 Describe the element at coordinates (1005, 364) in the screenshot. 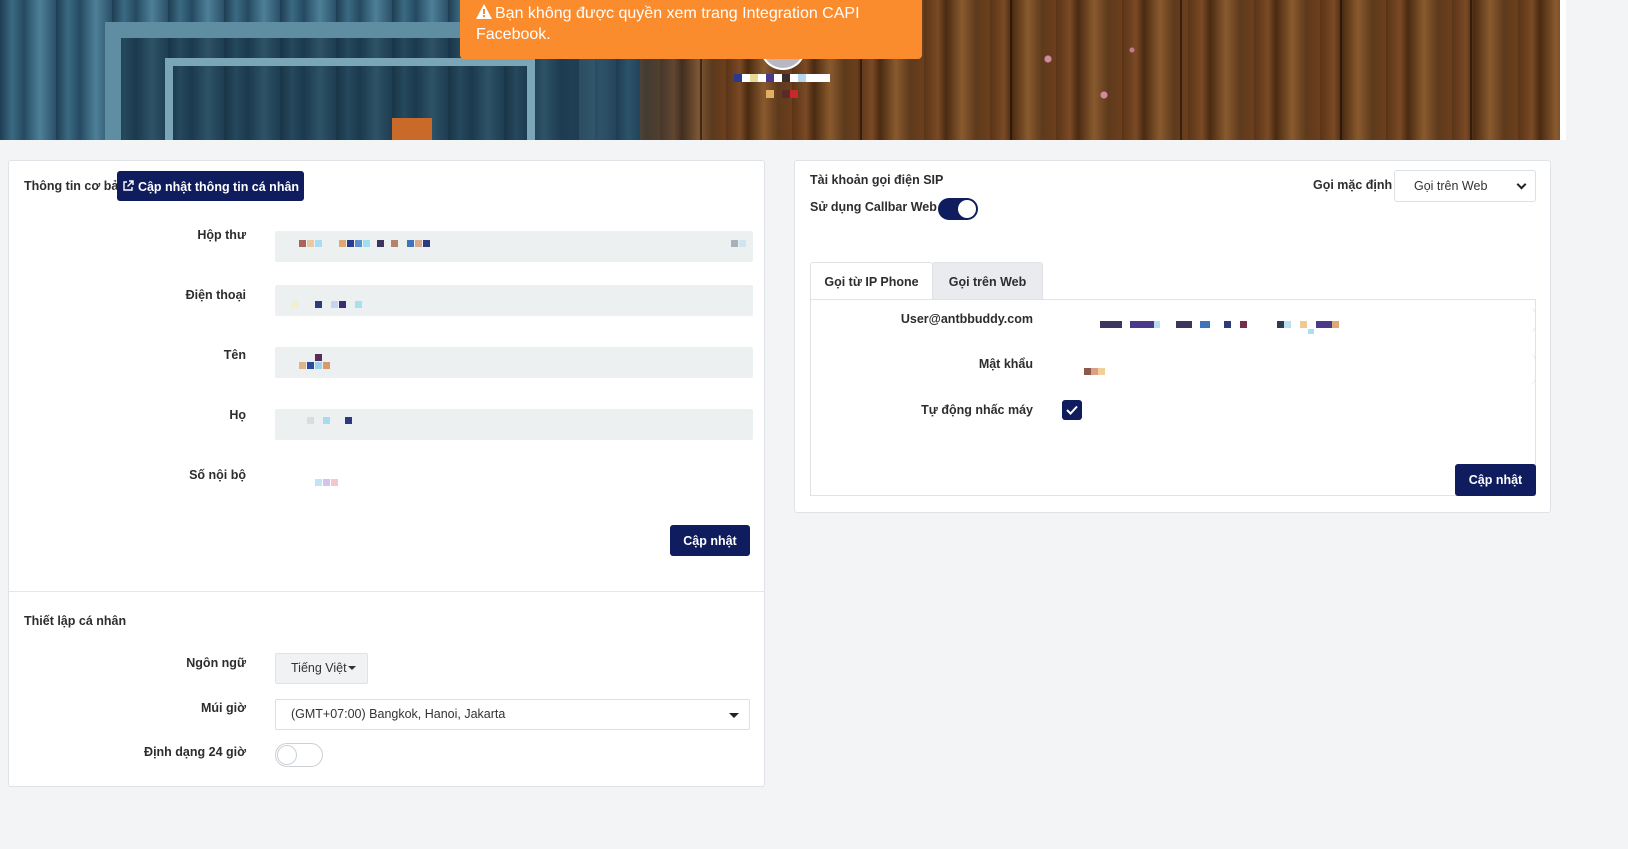

I see `sip-password-label: Mật khẩu` at that location.